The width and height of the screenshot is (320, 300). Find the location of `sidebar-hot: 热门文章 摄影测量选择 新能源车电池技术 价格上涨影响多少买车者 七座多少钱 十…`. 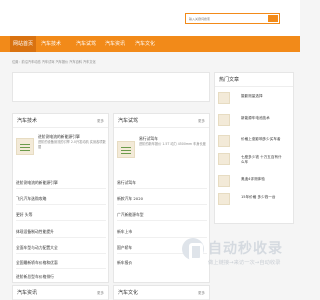

sidebar-hot: 热门文章 摄影测量选择 新能源车电池技术 价格上涨影响多少买车者 七座多少钱 十… is located at coordinates (254, 148).